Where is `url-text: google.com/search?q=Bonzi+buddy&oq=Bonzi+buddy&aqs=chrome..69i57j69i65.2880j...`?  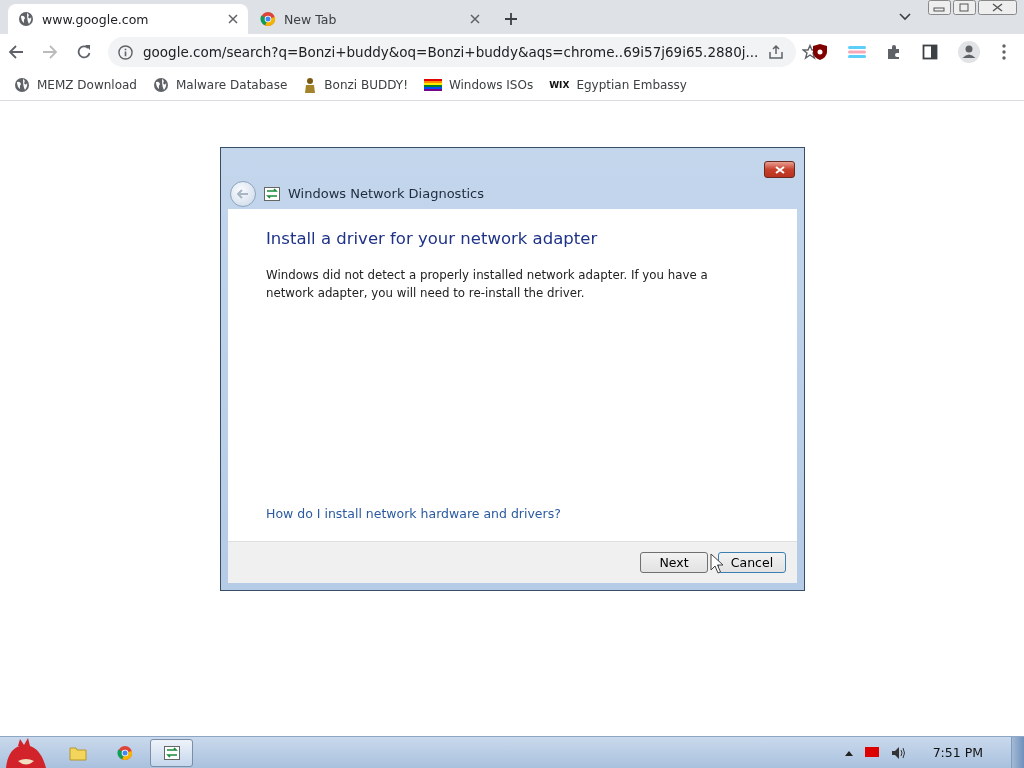
url-text: google.com/search?q=Bonzi+buddy&oq=Bonzi+buddy&aqs=chrome..69i57j69i65.2880j... is located at coordinates (451, 52).